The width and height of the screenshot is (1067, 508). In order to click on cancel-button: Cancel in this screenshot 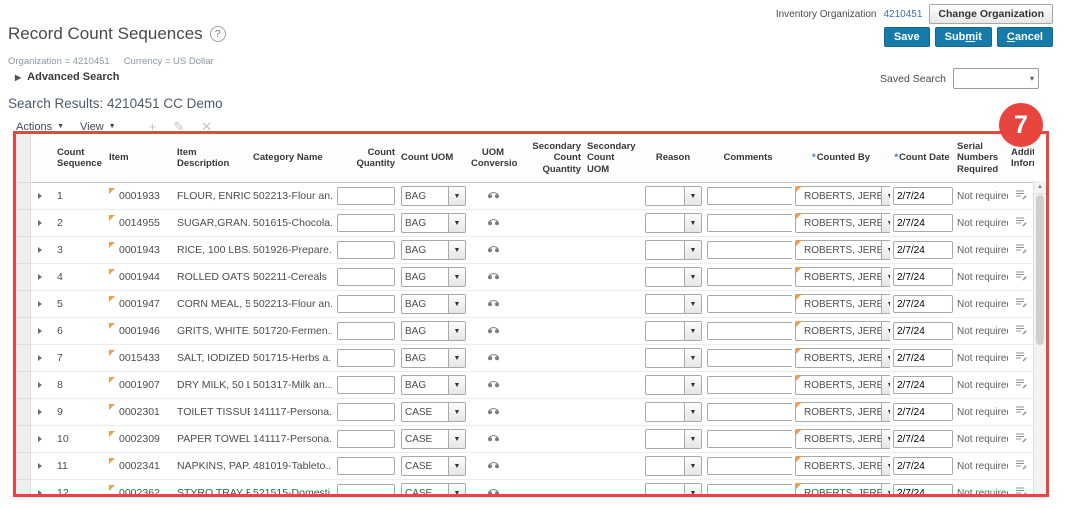, I will do `click(1024, 37)`.